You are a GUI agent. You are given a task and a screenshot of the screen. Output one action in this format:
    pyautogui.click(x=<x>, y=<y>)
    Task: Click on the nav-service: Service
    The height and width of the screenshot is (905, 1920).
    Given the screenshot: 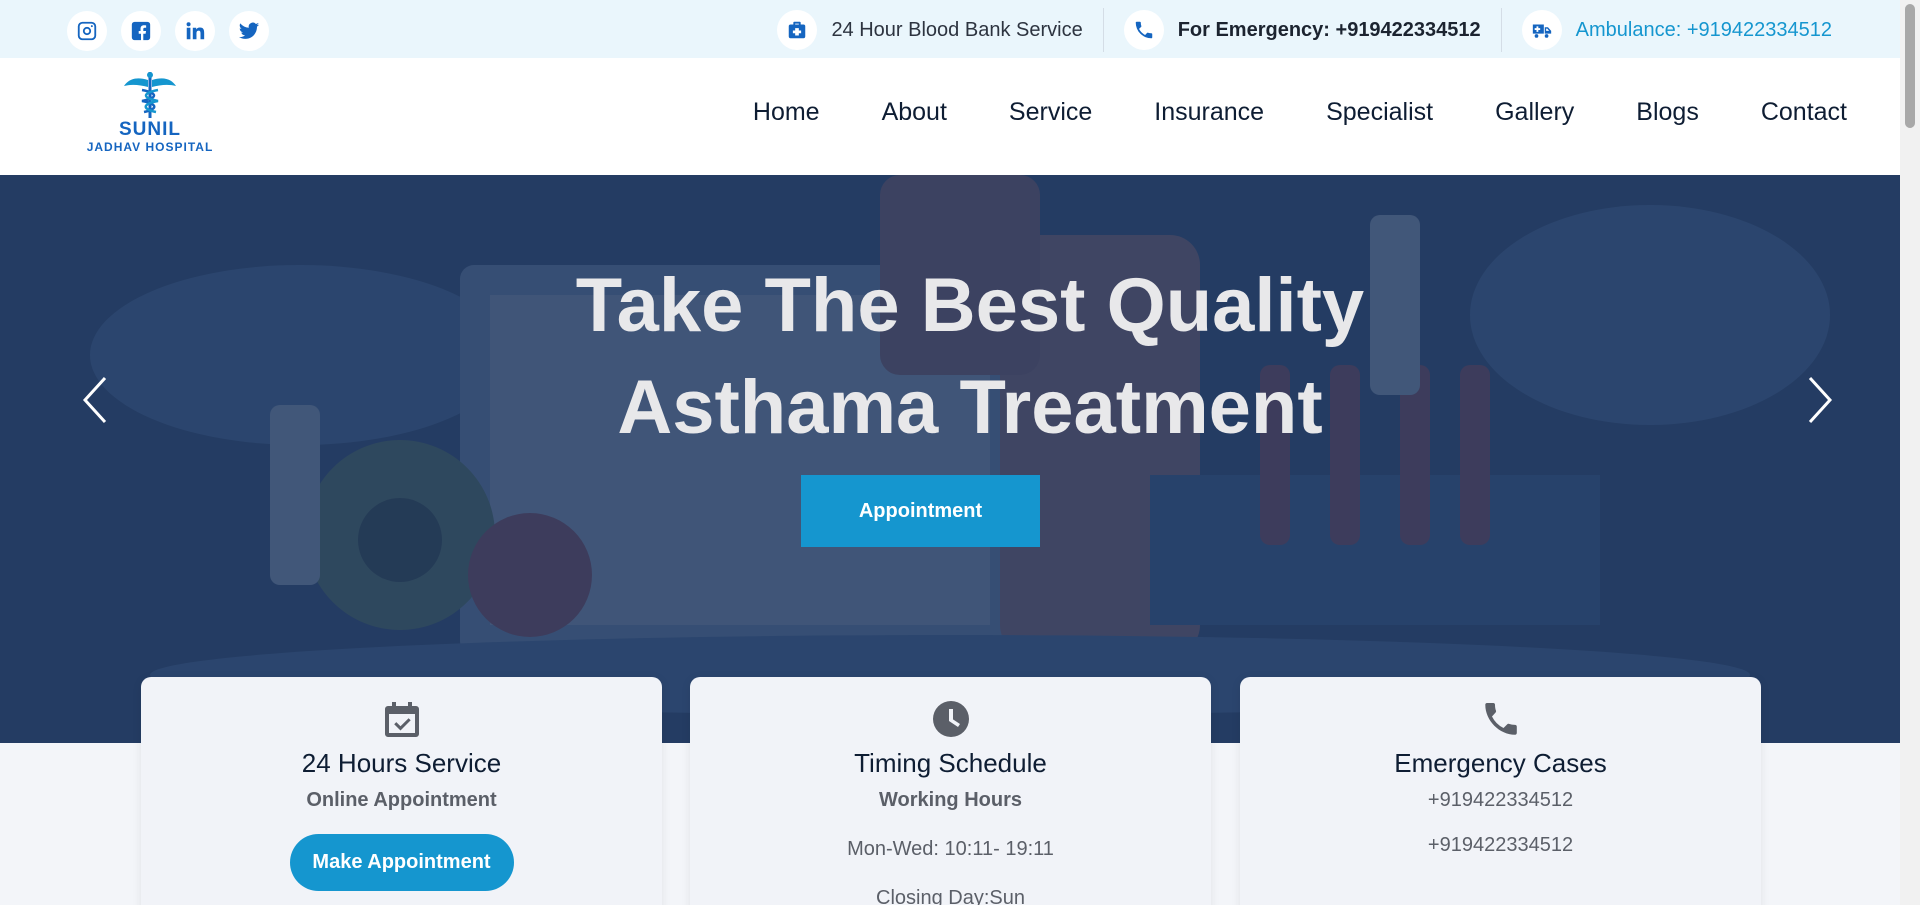 What is the action you would take?
    pyautogui.click(x=1050, y=112)
    